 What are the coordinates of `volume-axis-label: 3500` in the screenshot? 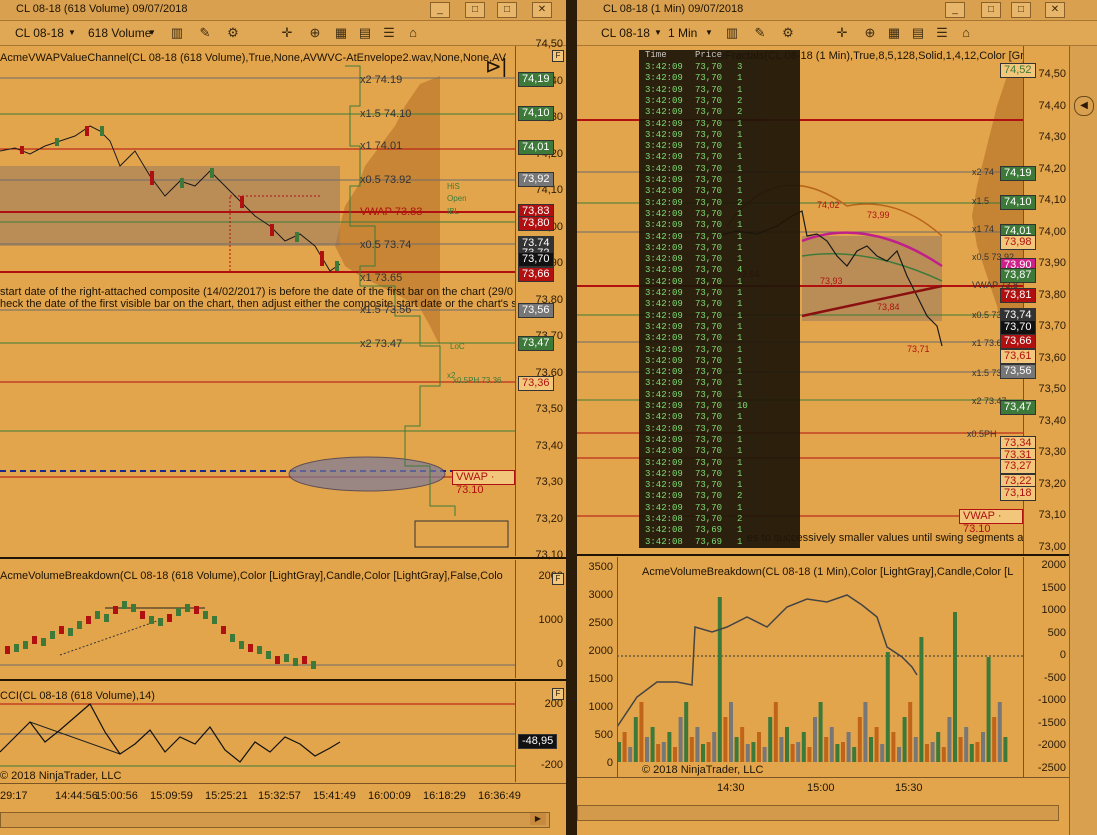 It's located at (600, 567).